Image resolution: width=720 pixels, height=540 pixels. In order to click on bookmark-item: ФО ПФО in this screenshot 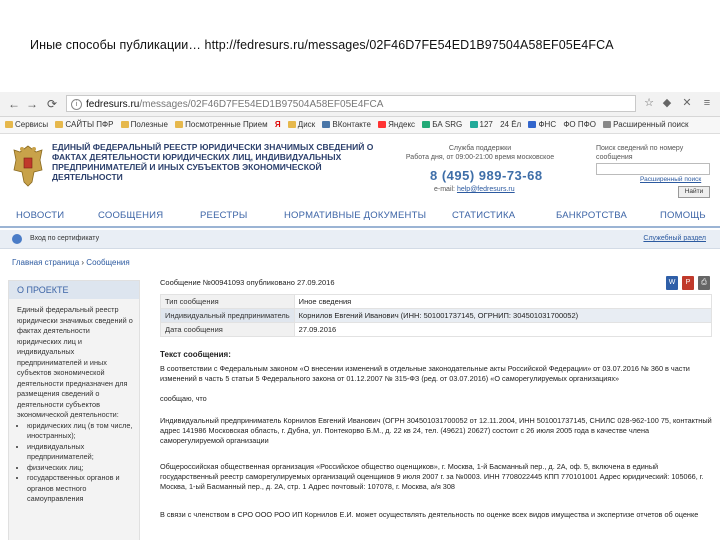, I will do `click(579, 125)`.